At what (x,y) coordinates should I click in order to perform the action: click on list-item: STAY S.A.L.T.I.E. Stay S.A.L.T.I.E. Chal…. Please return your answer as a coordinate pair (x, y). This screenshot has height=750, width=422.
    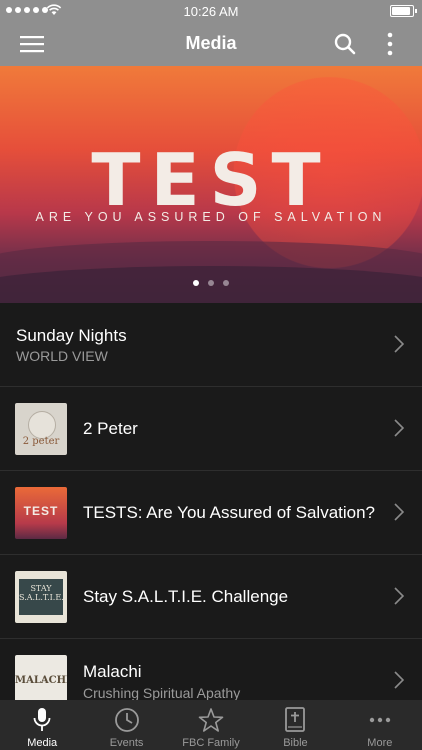
    Looking at the image, I should click on (211, 597).